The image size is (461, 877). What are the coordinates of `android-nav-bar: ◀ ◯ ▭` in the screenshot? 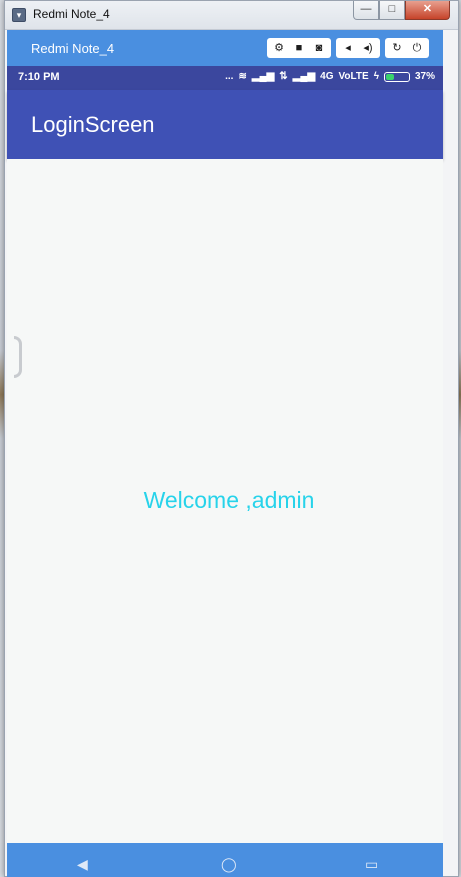 It's located at (225, 860).